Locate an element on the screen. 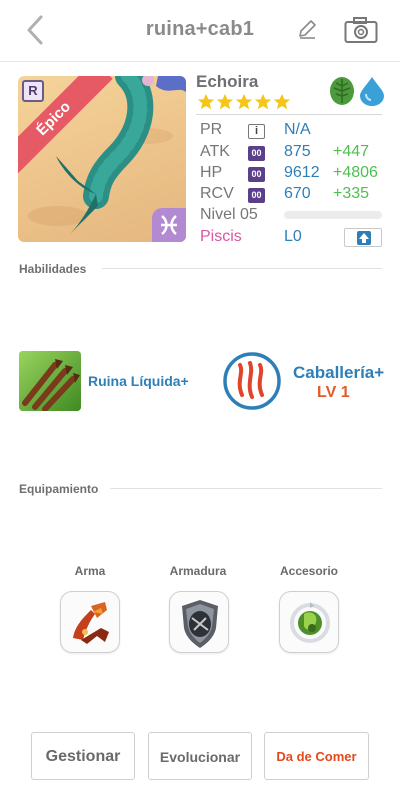 The width and height of the screenshot is (400, 800). pisces-icon is located at coordinates (169, 225).